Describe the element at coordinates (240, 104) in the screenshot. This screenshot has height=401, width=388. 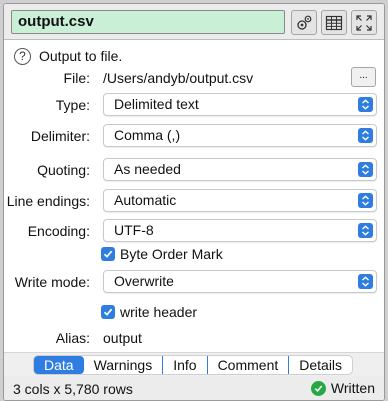
I see `type-select: Delimited text` at that location.